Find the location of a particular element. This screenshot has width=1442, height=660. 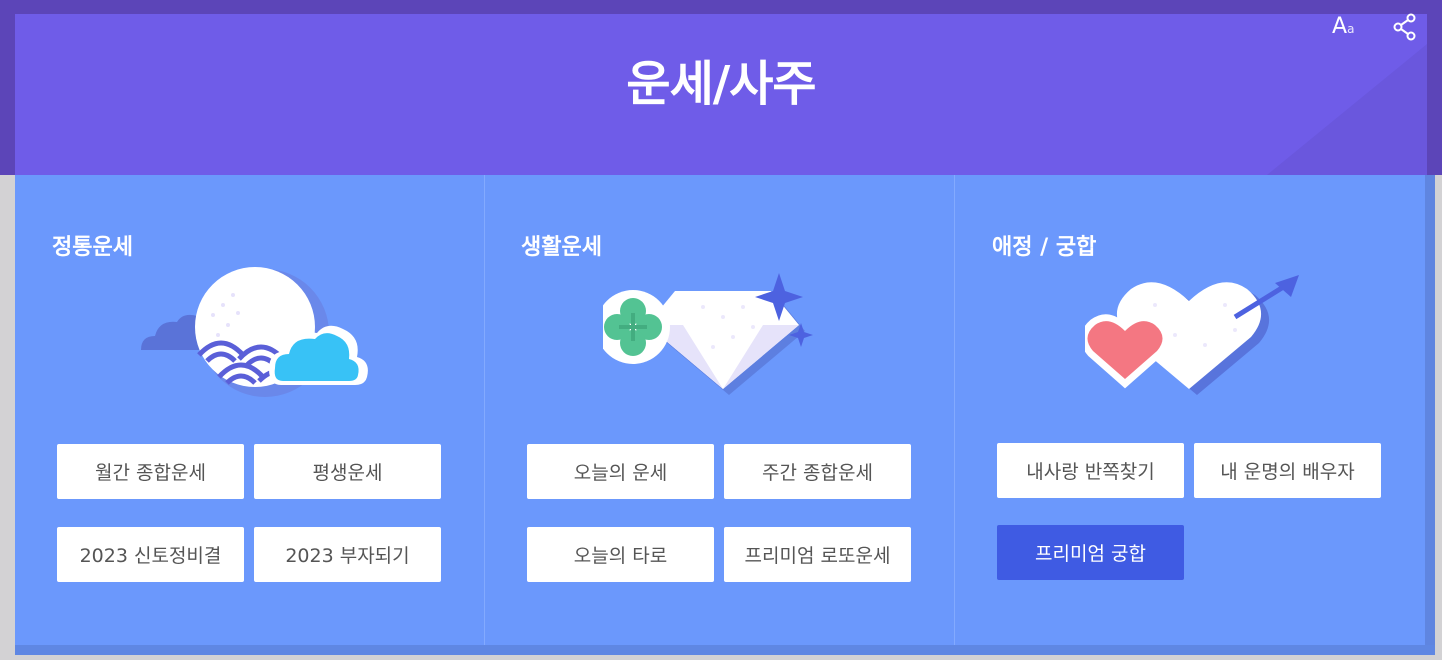

font-size-button: Aa is located at coordinates (1343, 26).